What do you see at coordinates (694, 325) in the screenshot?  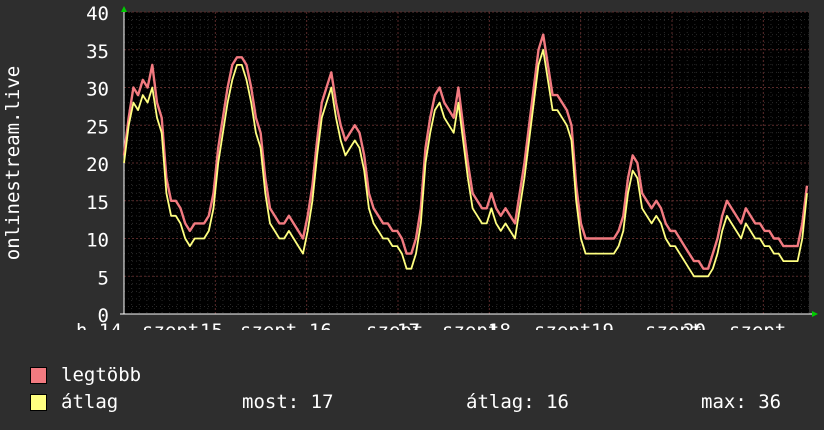 I see `x-tick-label: 20` at bounding box center [694, 325].